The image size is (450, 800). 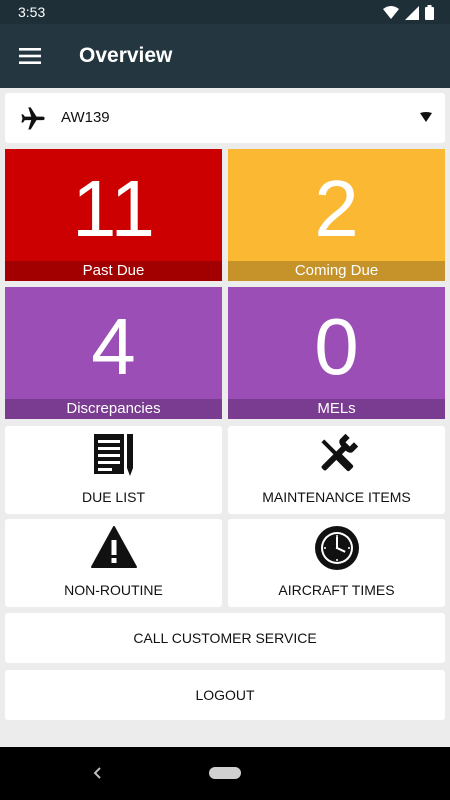 What do you see at coordinates (113, 346) in the screenshot?
I see `discrepancies-count: 4` at bounding box center [113, 346].